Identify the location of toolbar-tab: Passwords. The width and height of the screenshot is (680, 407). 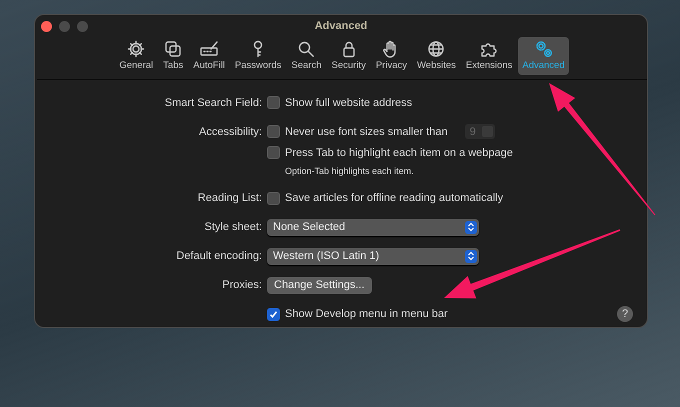
(258, 55).